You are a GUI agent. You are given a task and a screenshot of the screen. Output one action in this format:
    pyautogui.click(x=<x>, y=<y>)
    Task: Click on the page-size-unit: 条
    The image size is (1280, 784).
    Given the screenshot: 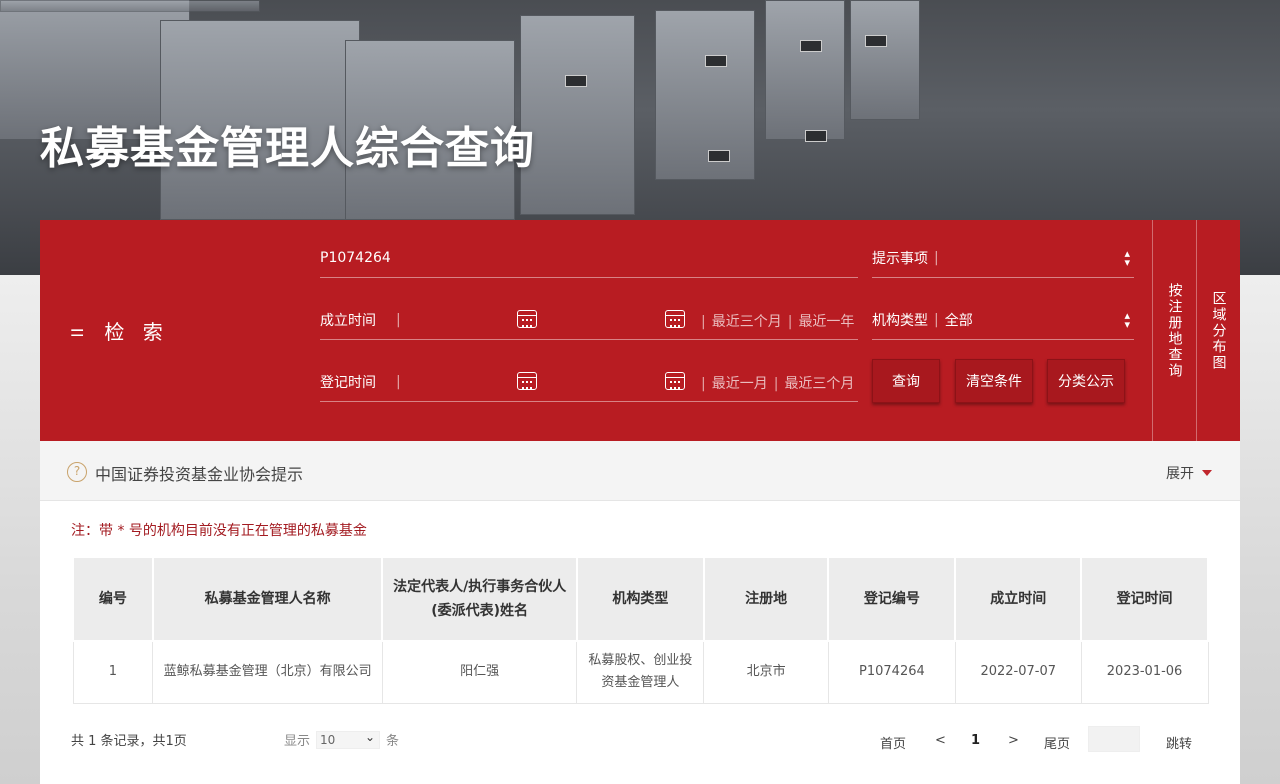 What is the action you would take?
    pyautogui.click(x=393, y=741)
    